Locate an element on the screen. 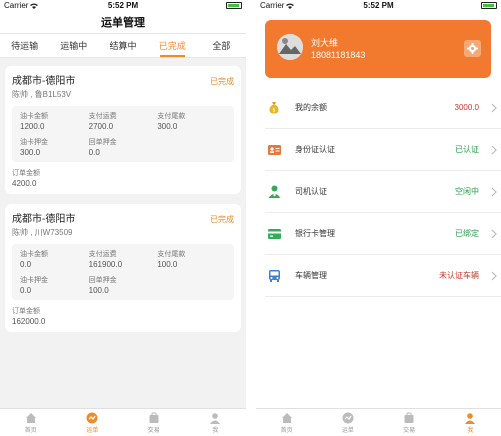  order-total-value: 4200.0 is located at coordinates (24, 183).